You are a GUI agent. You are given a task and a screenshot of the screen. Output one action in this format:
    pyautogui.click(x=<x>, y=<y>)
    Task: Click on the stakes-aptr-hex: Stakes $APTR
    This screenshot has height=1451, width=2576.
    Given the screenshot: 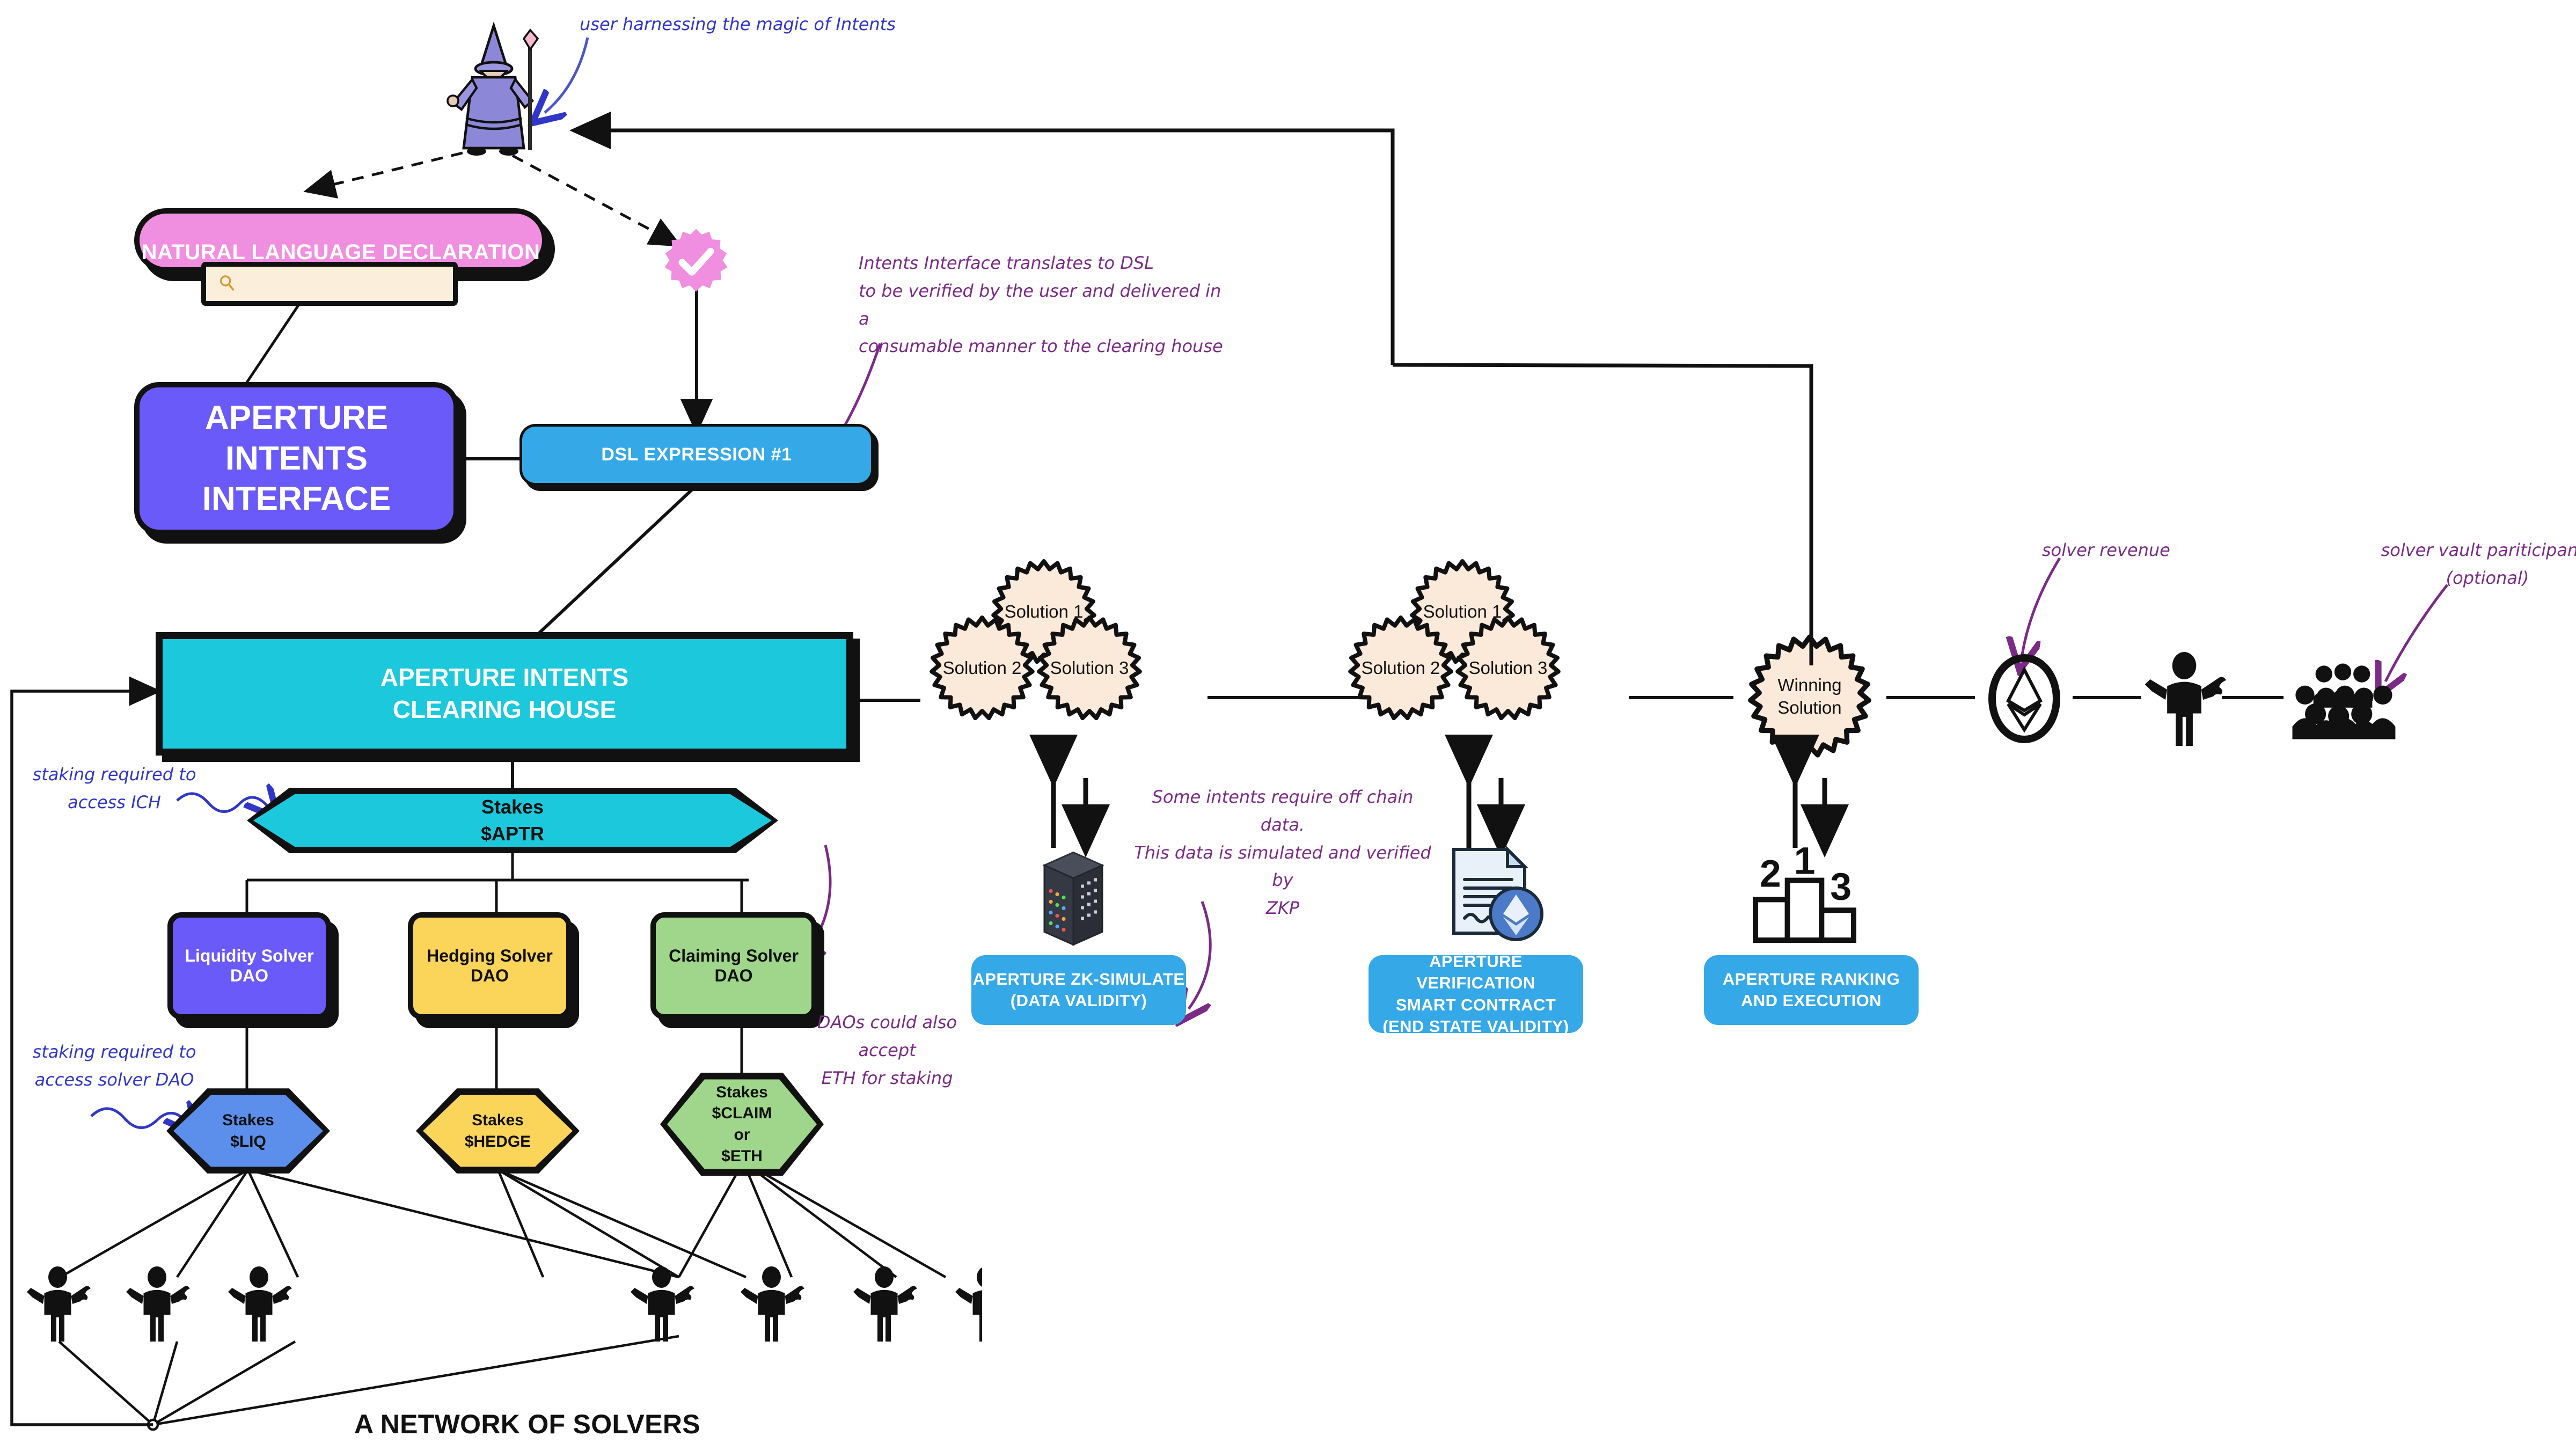 What is the action you would take?
    pyautogui.click(x=512, y=821)
    